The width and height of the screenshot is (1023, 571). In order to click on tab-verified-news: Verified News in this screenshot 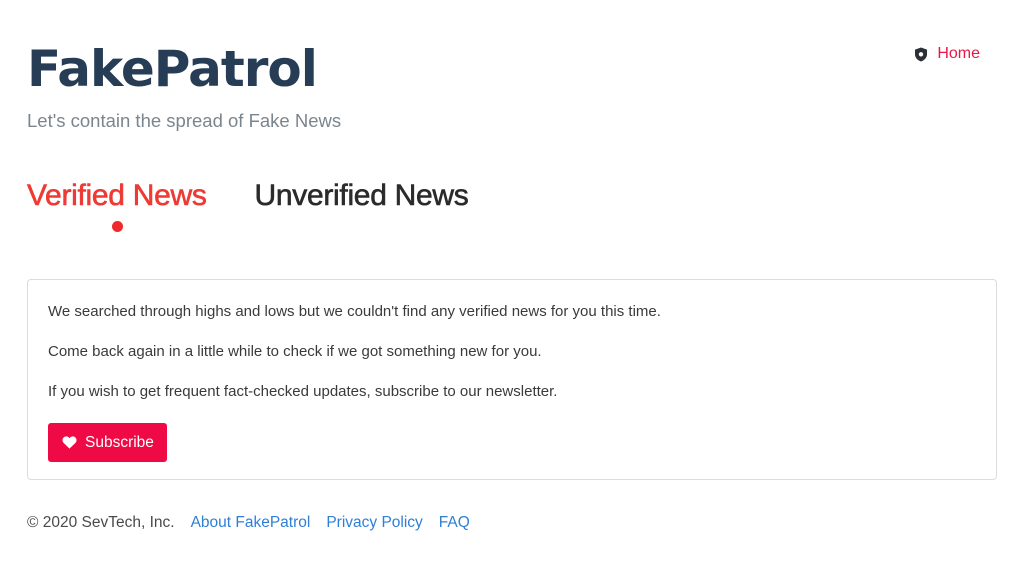, I will do `click(117, 204)`.